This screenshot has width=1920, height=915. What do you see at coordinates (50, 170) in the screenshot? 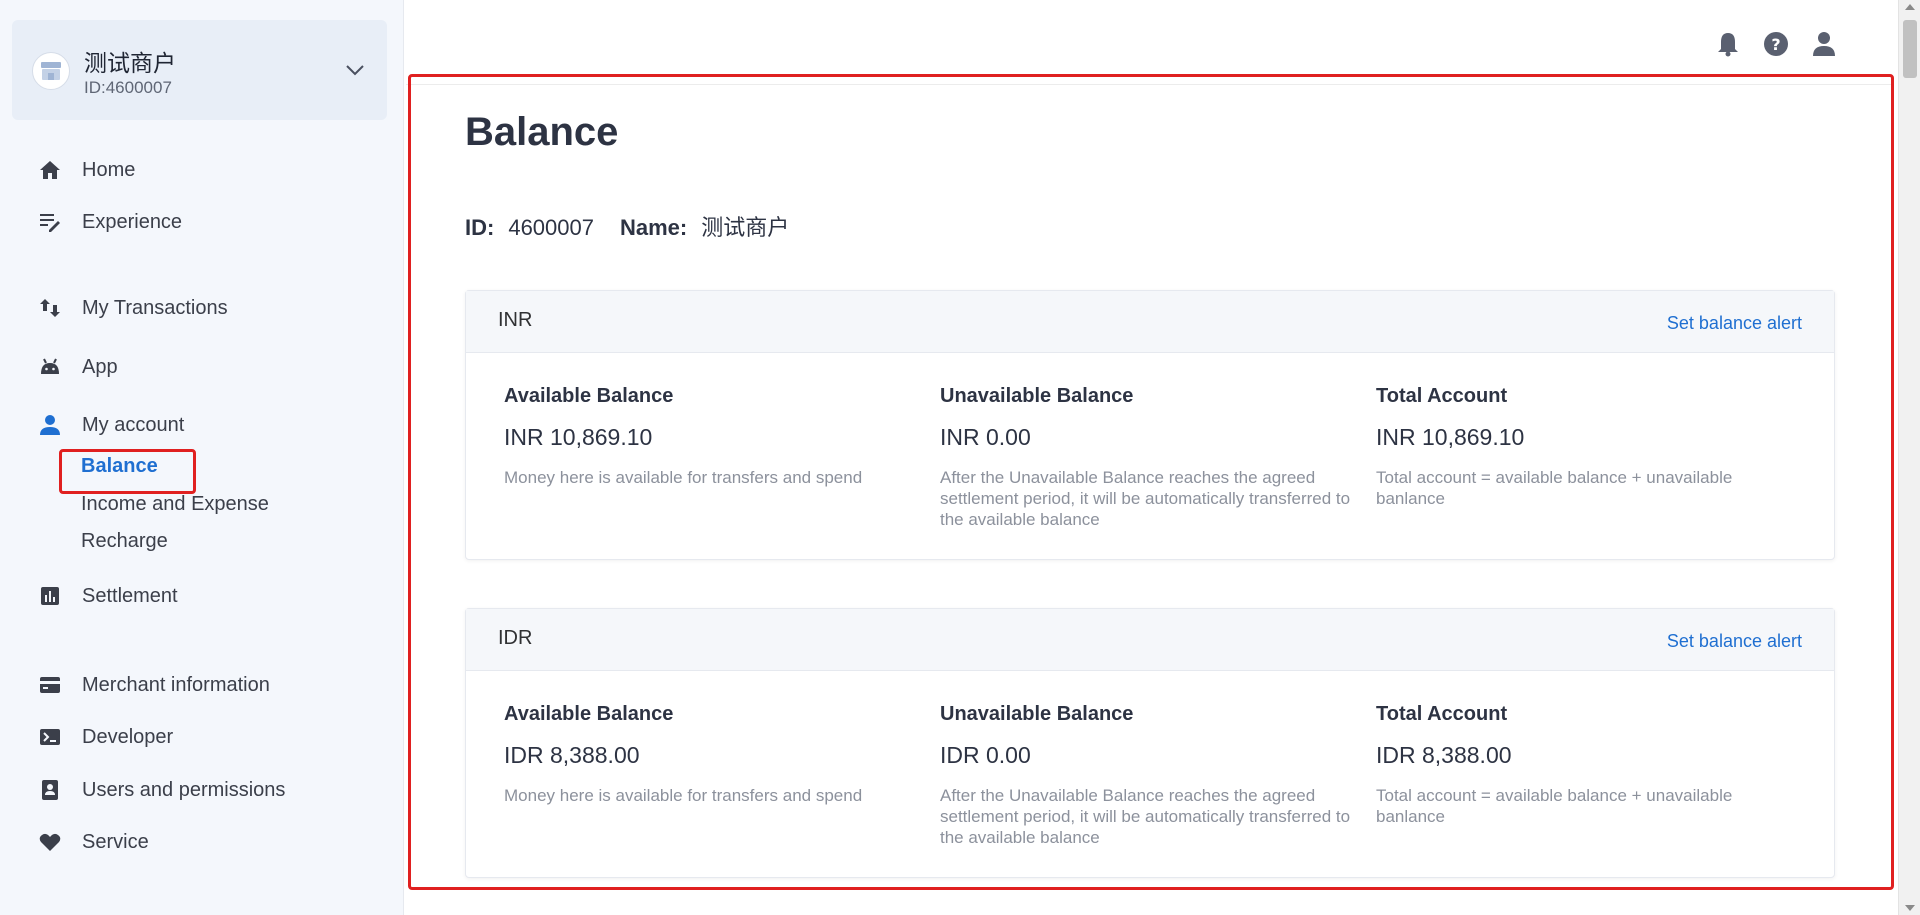
I see `home-icon` at bounding box center [50, 170].